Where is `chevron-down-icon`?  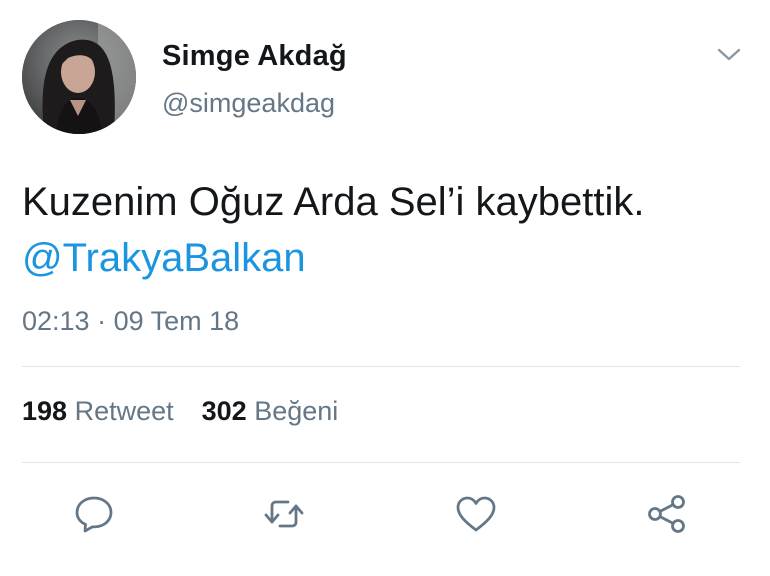 chevron-down-icon is located at coordinates (729, 55).